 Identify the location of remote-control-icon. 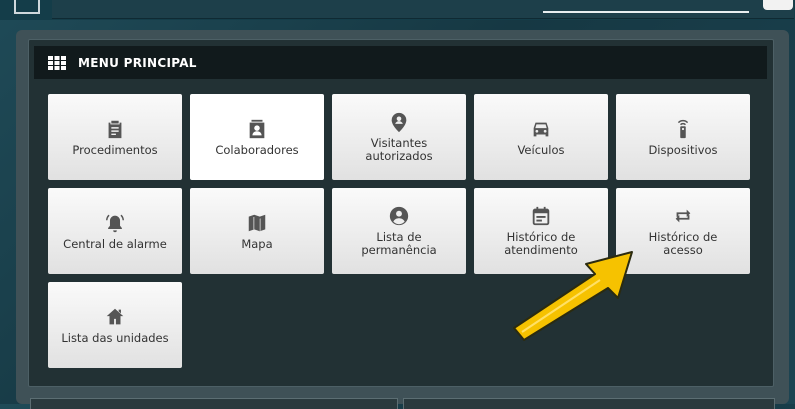
(683, 128).